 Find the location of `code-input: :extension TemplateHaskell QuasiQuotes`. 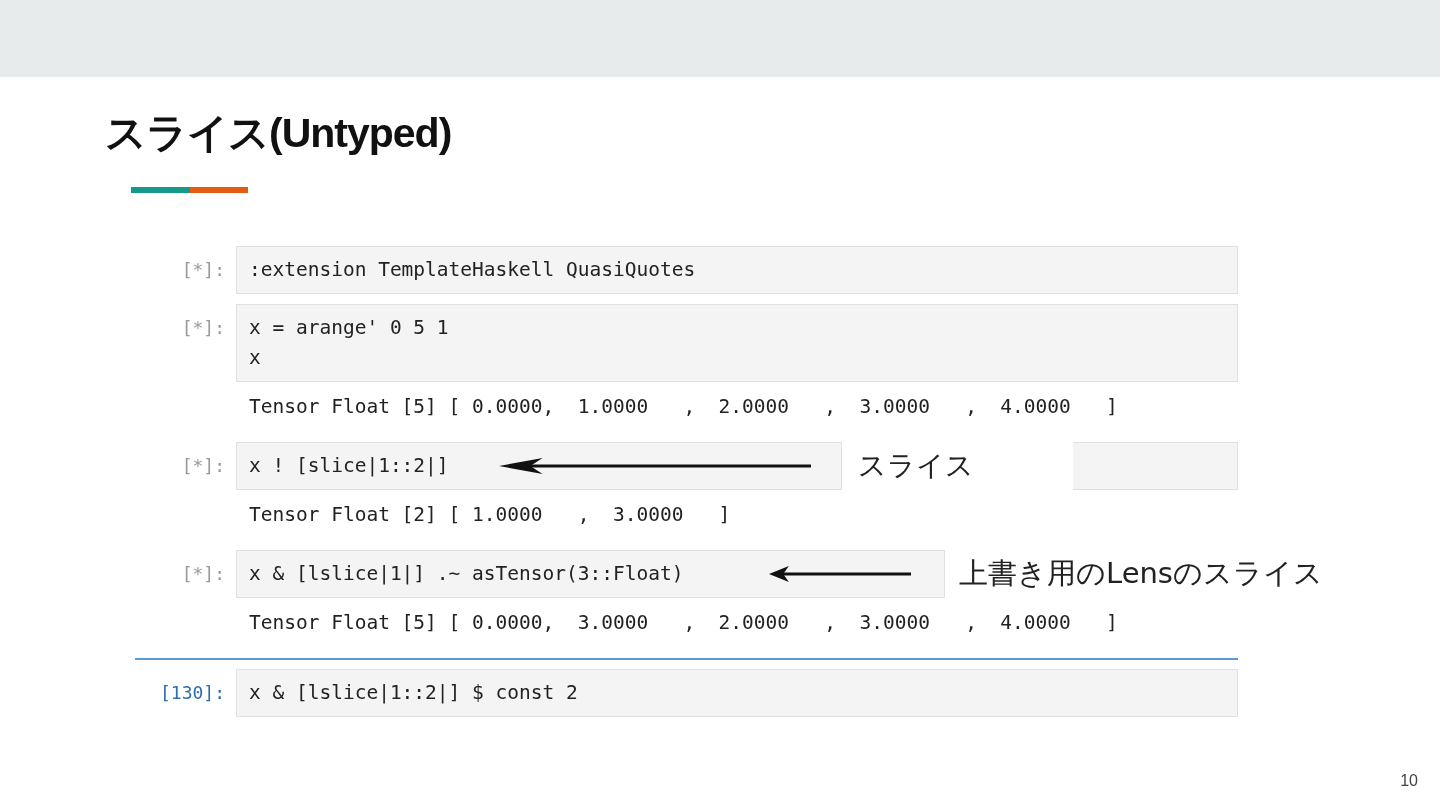

code-input: :extension TemplateHaskell QuasiQuotes is located at coordinates (737, 270).